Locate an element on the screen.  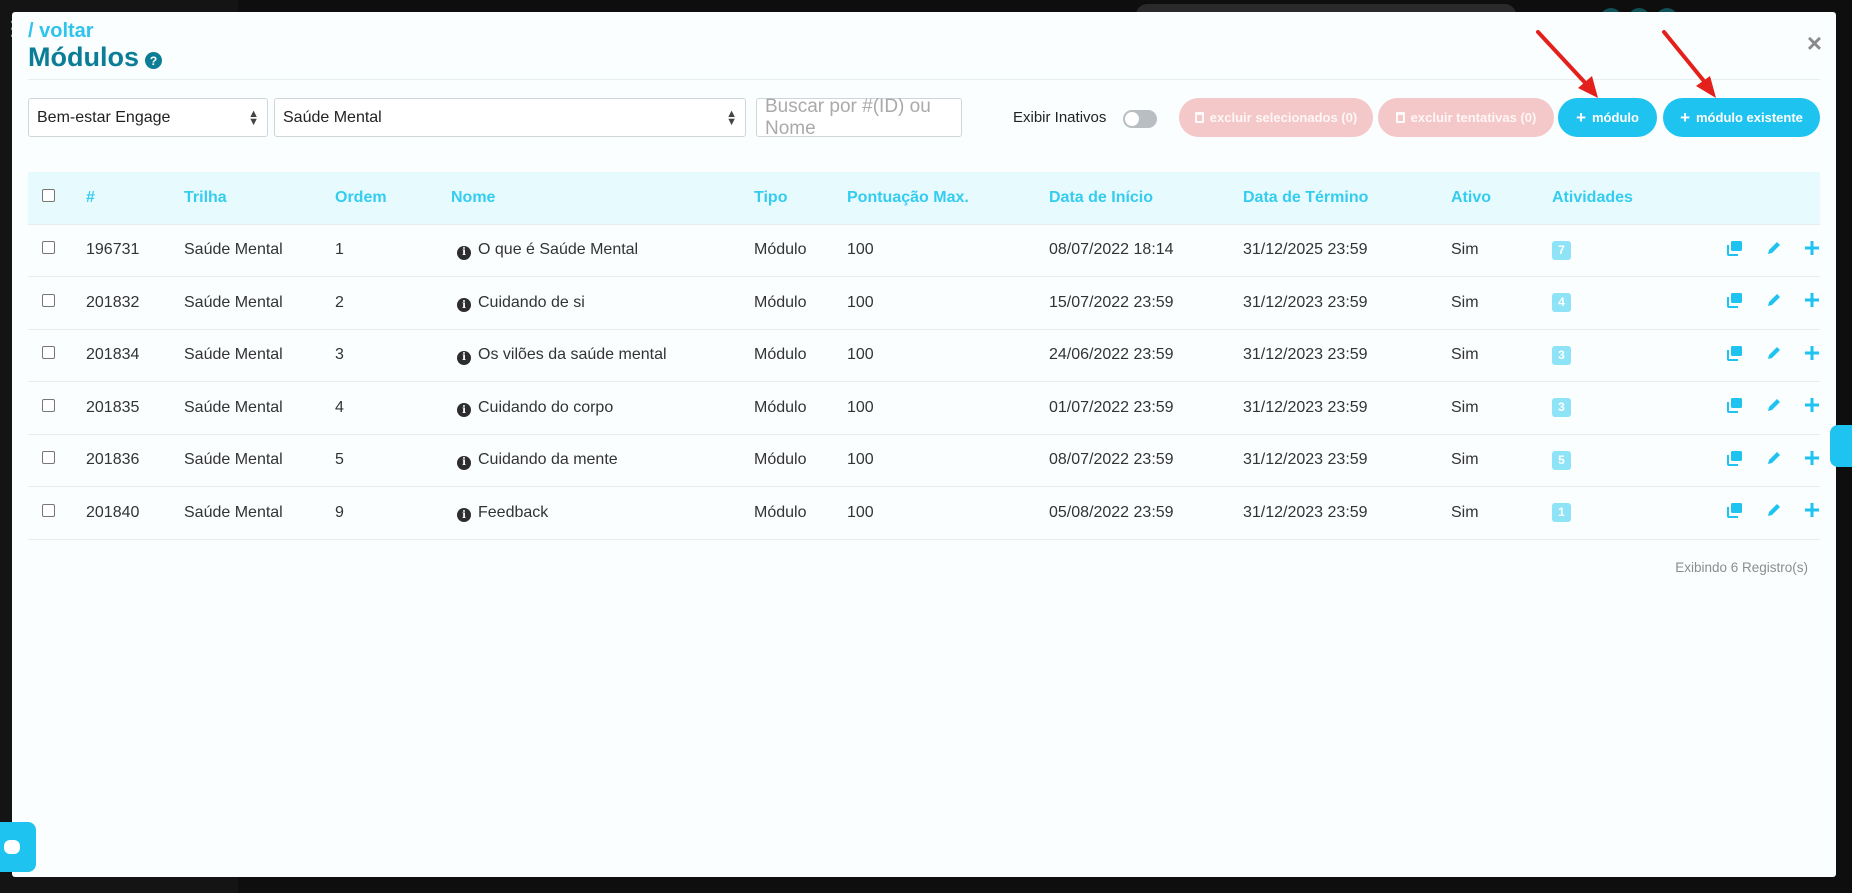
column-header-ativo: Ativo is located at coordinates (1501, 198).